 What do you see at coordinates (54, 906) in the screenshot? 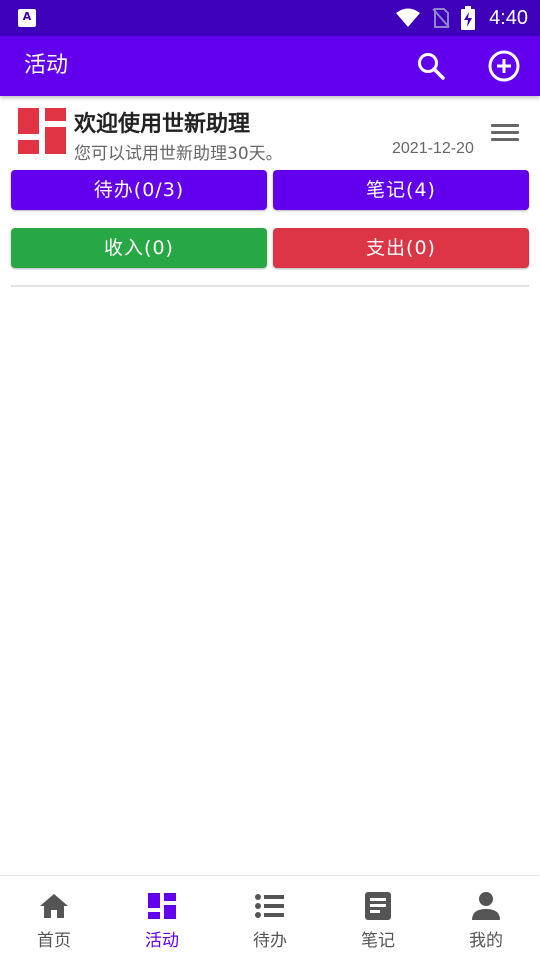
I see `home-icon` at bounding box center [54, 906].